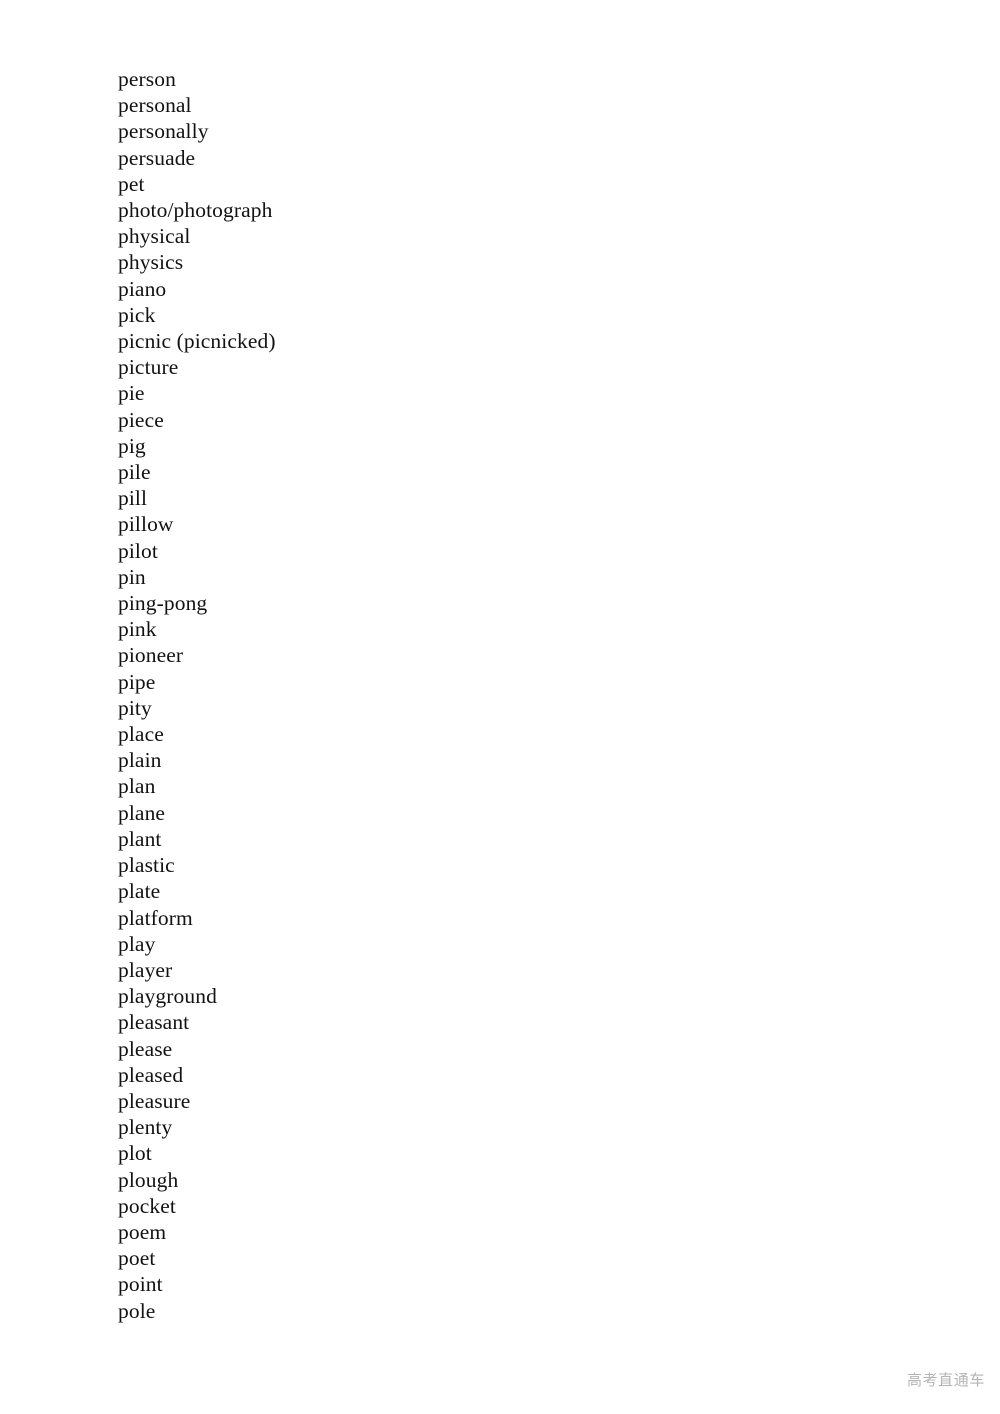 The image size is (1000, 1414). What do you see at coordinates (146, 865) in the screenshot?
I see `word-list-item: plastic` at bounding box center [146, 865].